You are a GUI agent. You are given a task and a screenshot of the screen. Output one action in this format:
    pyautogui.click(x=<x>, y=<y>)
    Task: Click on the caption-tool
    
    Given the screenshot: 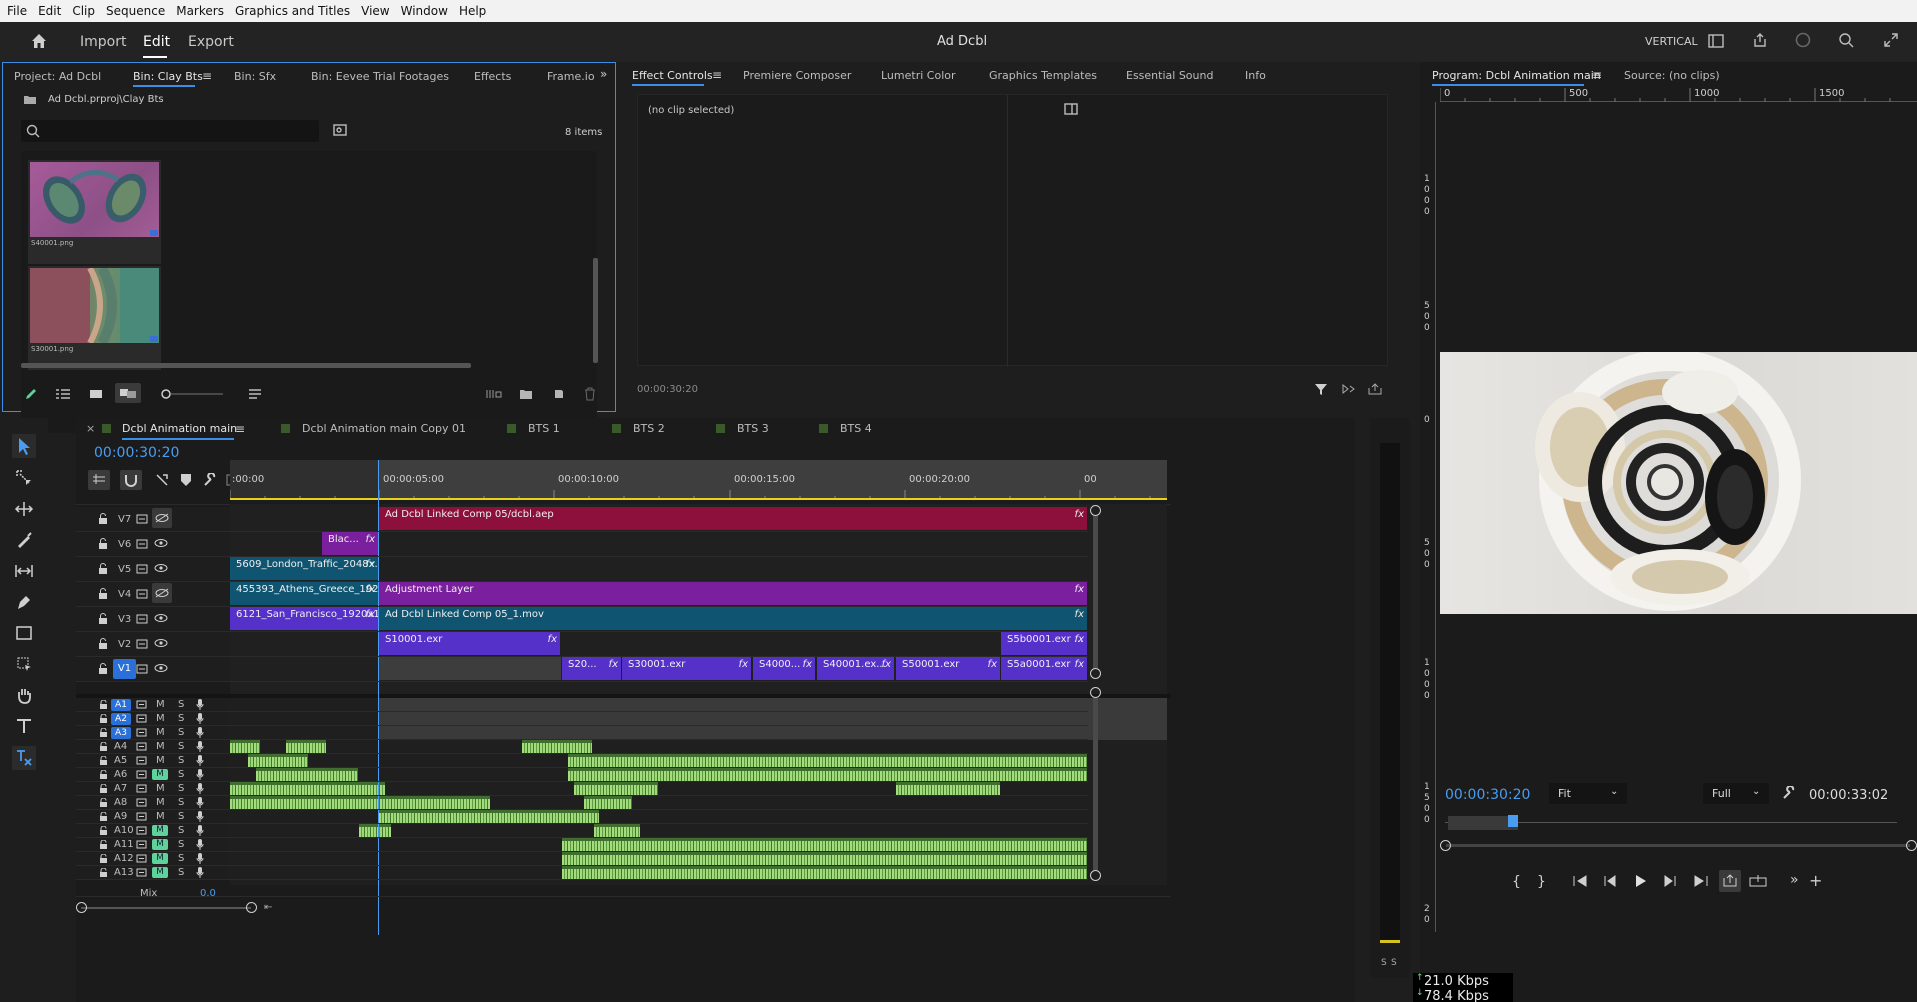 What is the action you would take?
    pyautogui.click(x=24, y=758)
    